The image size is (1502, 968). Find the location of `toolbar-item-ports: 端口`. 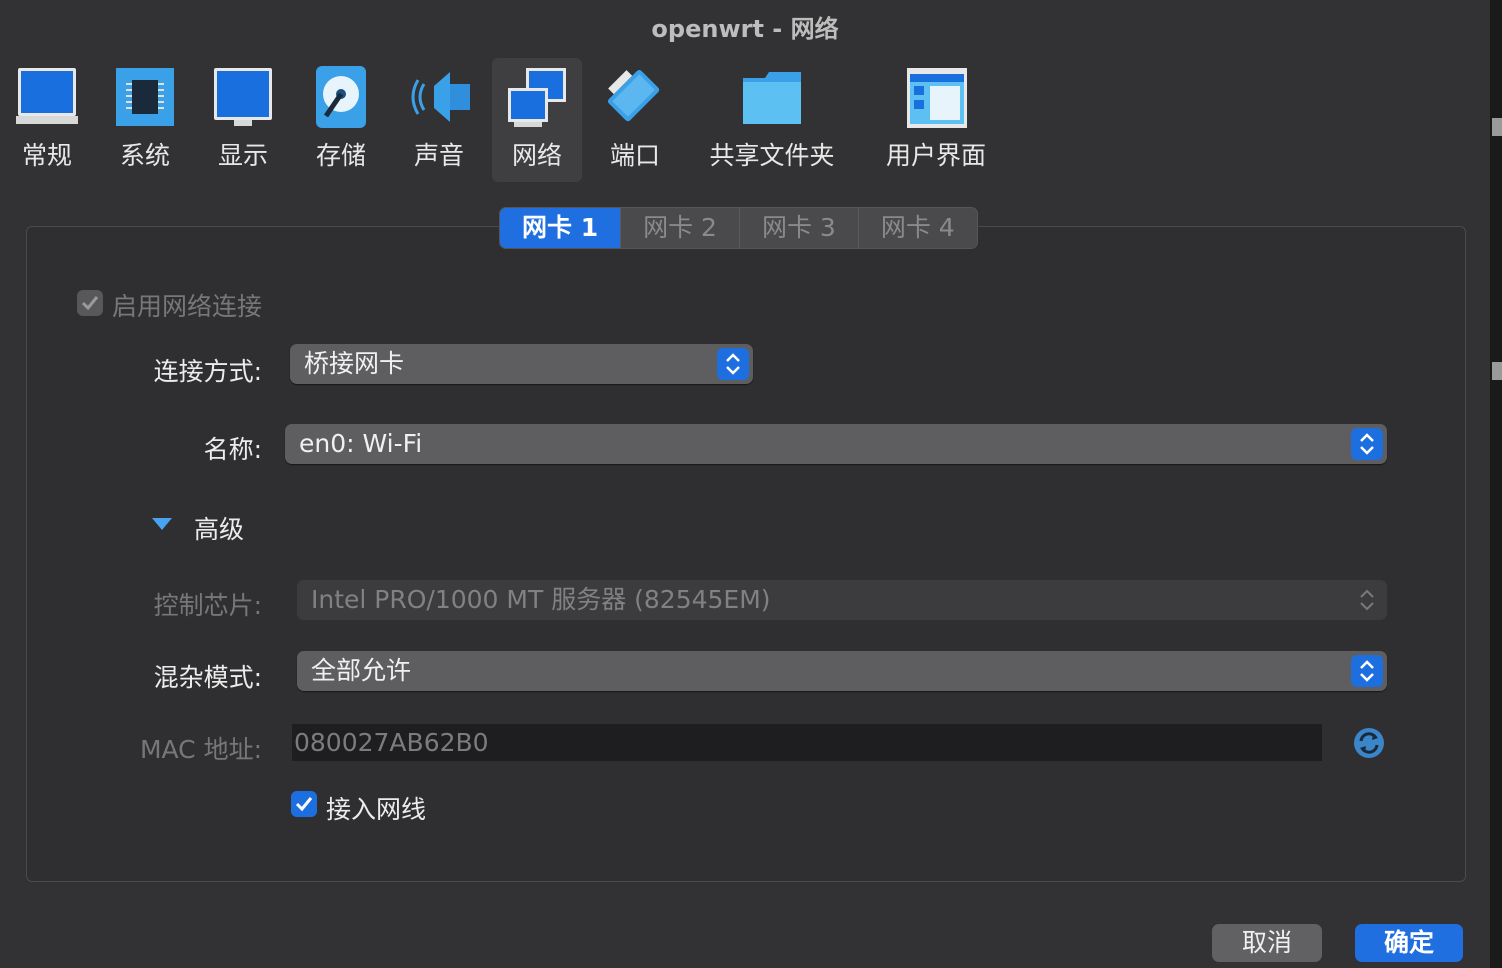

toolbar-item-ports: 端口 is located at coordinates (635, 120).